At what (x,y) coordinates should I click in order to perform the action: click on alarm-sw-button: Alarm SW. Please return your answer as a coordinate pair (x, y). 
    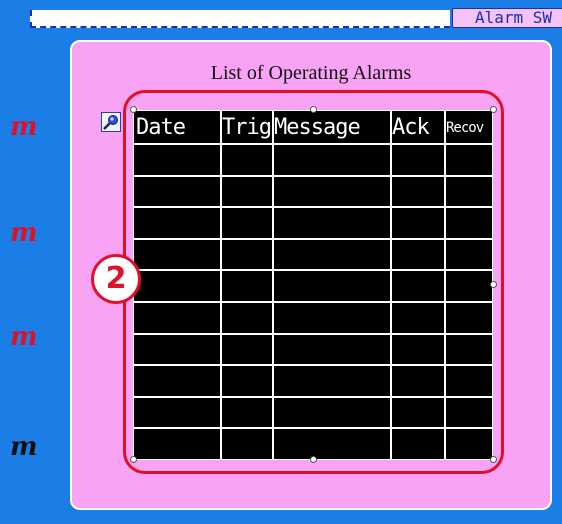
    Looking at the image, I should click on (507, 18).